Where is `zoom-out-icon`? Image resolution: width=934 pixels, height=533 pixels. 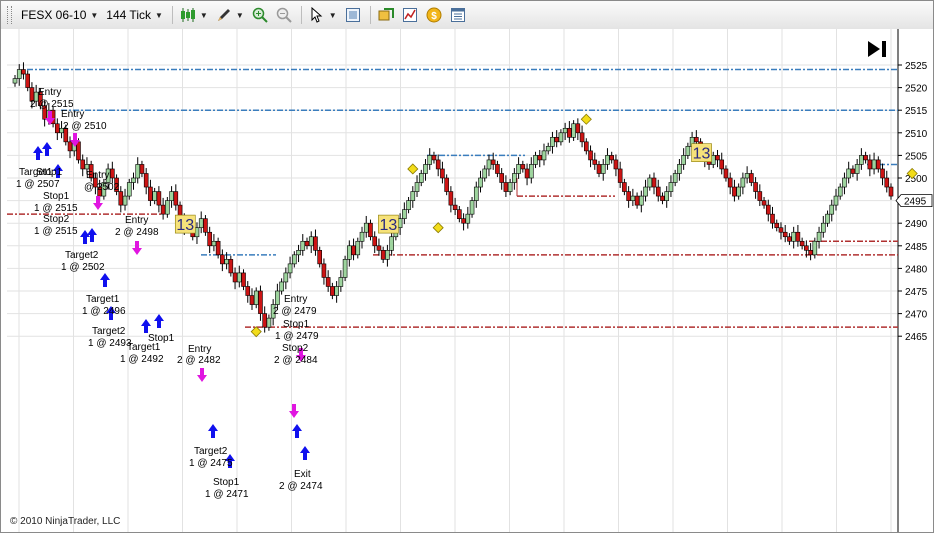 zoom-out-icon is located at coordinates (284, 15).